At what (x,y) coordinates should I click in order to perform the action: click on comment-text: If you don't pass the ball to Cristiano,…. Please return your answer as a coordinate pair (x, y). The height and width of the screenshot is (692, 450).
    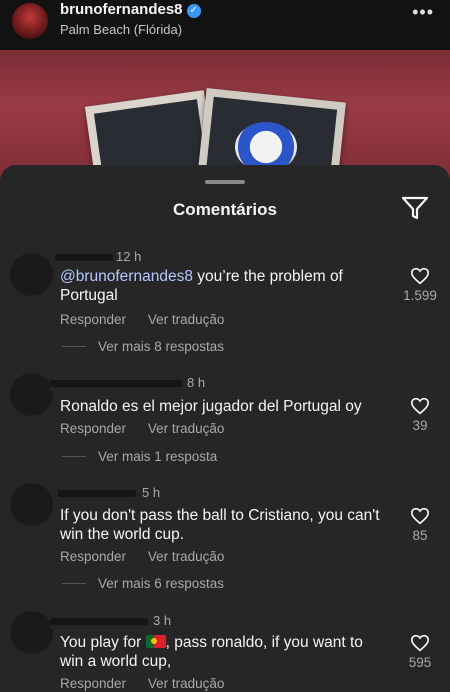
    Looking at the image, I should click on (220, 525).